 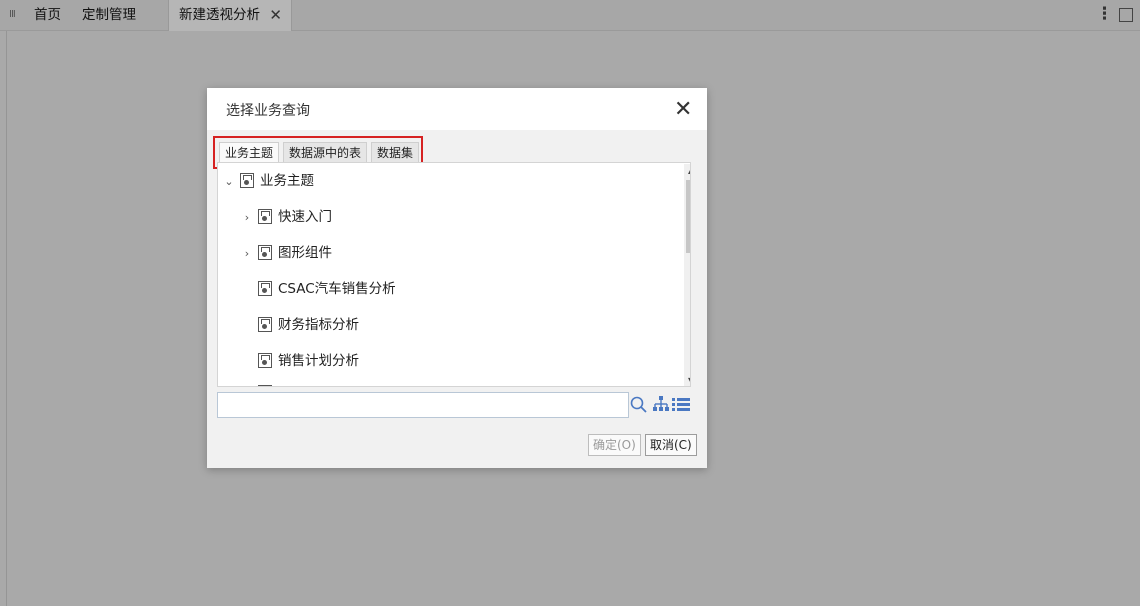 I want to click on tree-node-root: ⌄ 业务主题, so click(x=268, y=181).